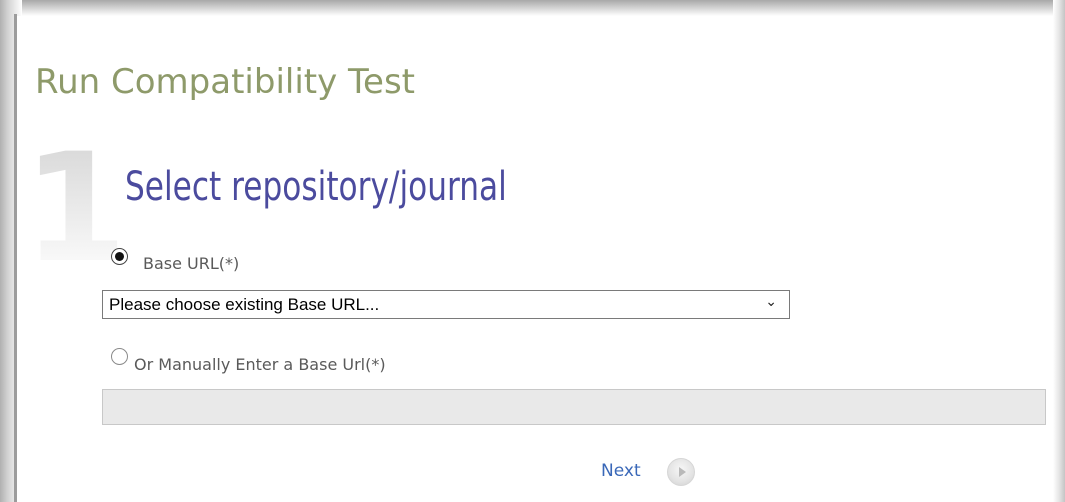 This screenshot has height=502, width=1065. Describe the element at coordinates (191, 263) in the screenshot. I see `base-url-radio-label: Base URL(*)` at that location.